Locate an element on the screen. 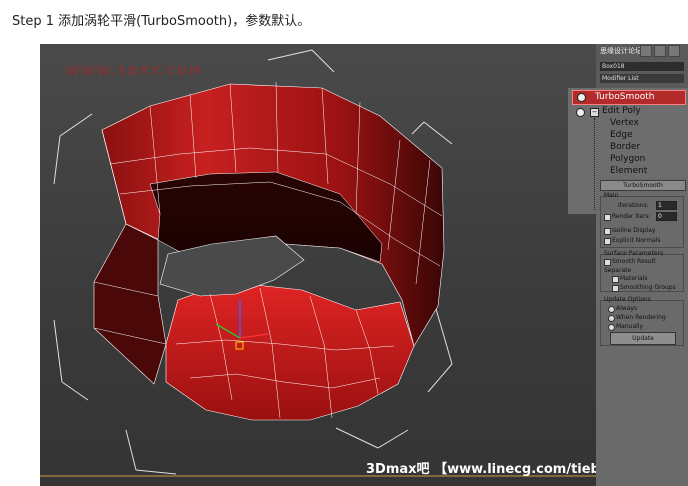  hierarchy-tab-icon is located at coordinates (660, 51).